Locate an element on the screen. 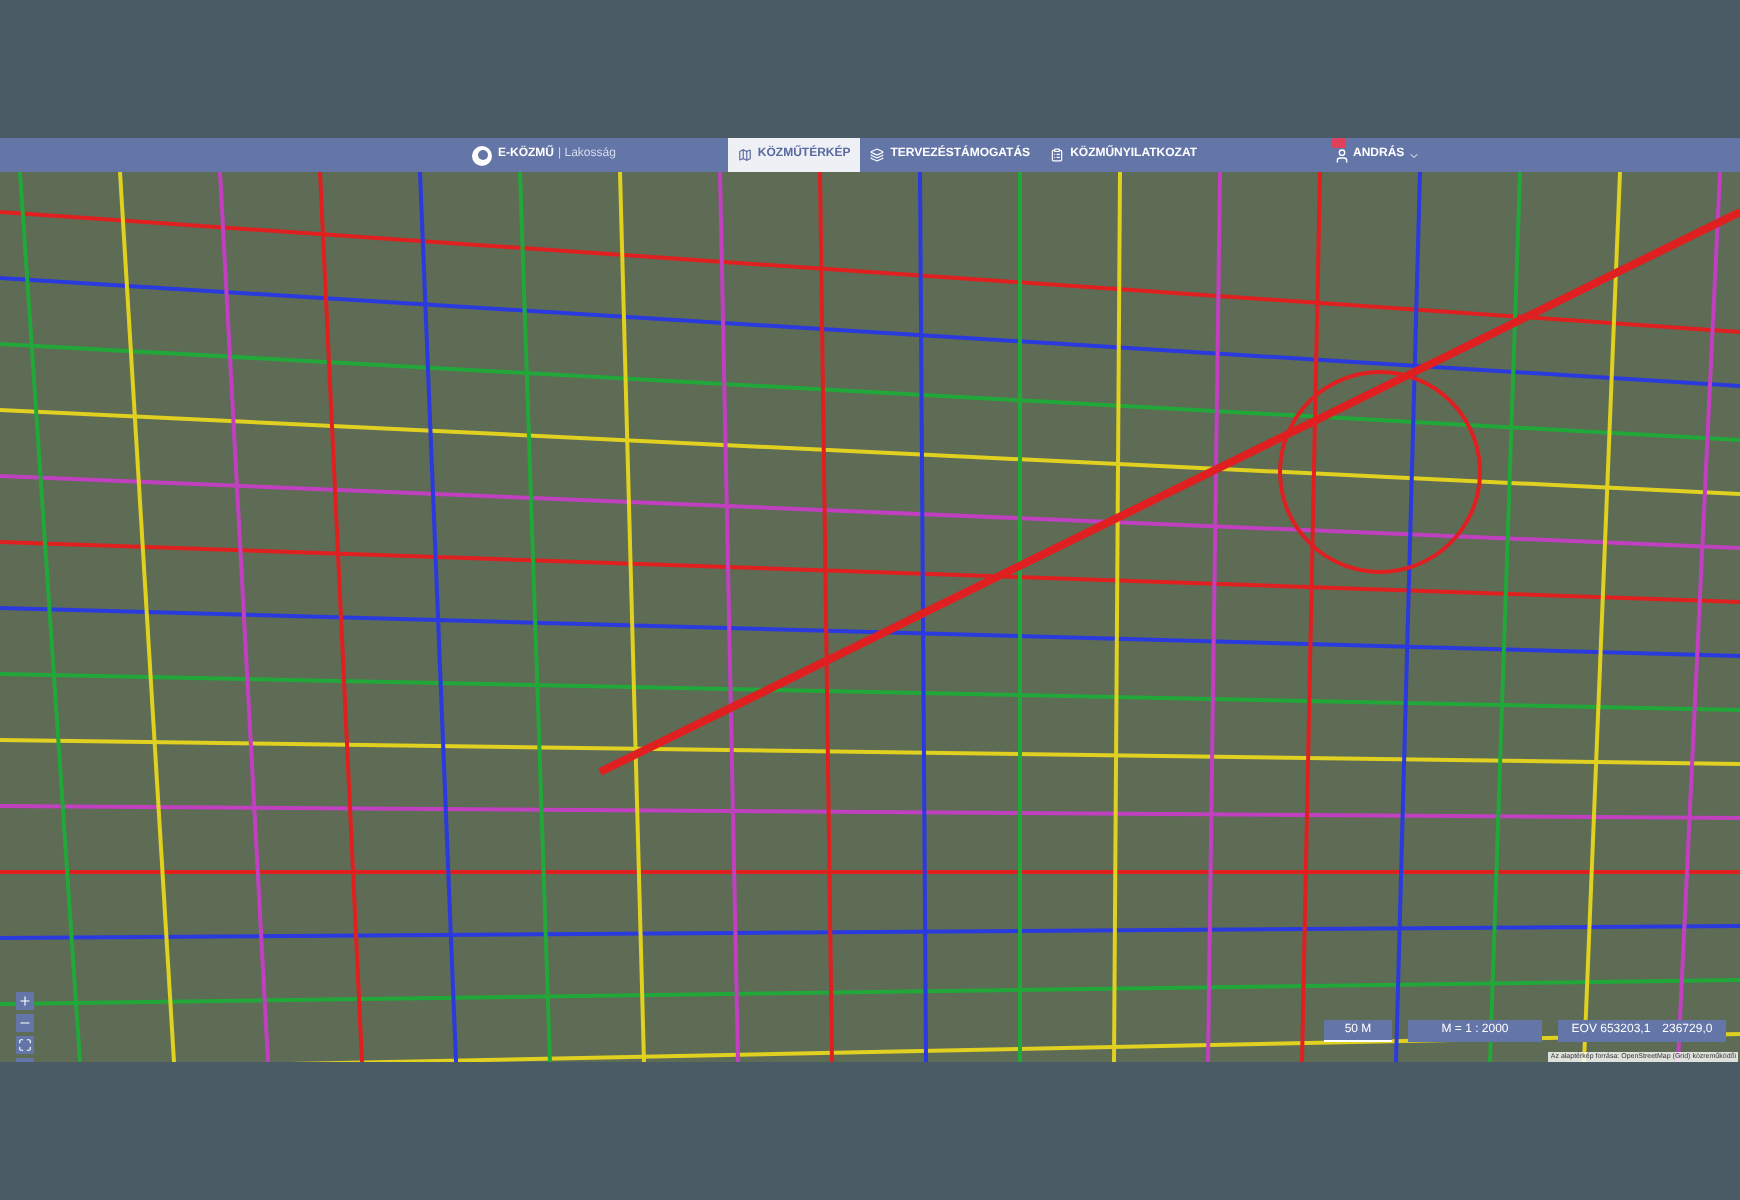 The width and height of the screenshot is (1740, 1200). user-icon is located at coordinates (1341, 155).